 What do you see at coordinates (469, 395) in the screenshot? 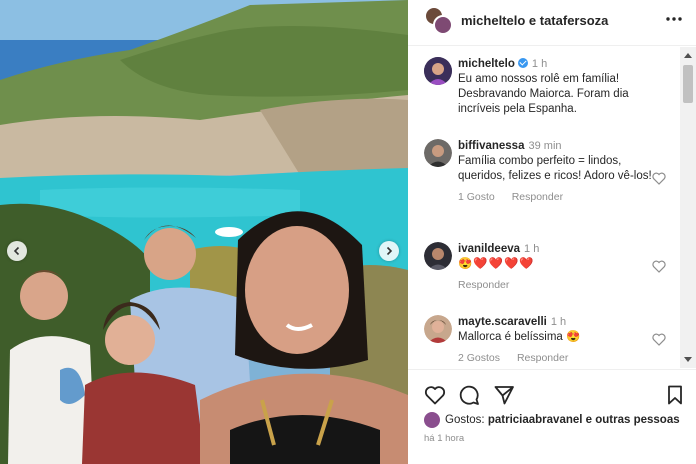
I see `comment-bubble-icon` at bounding box center [469, 395].